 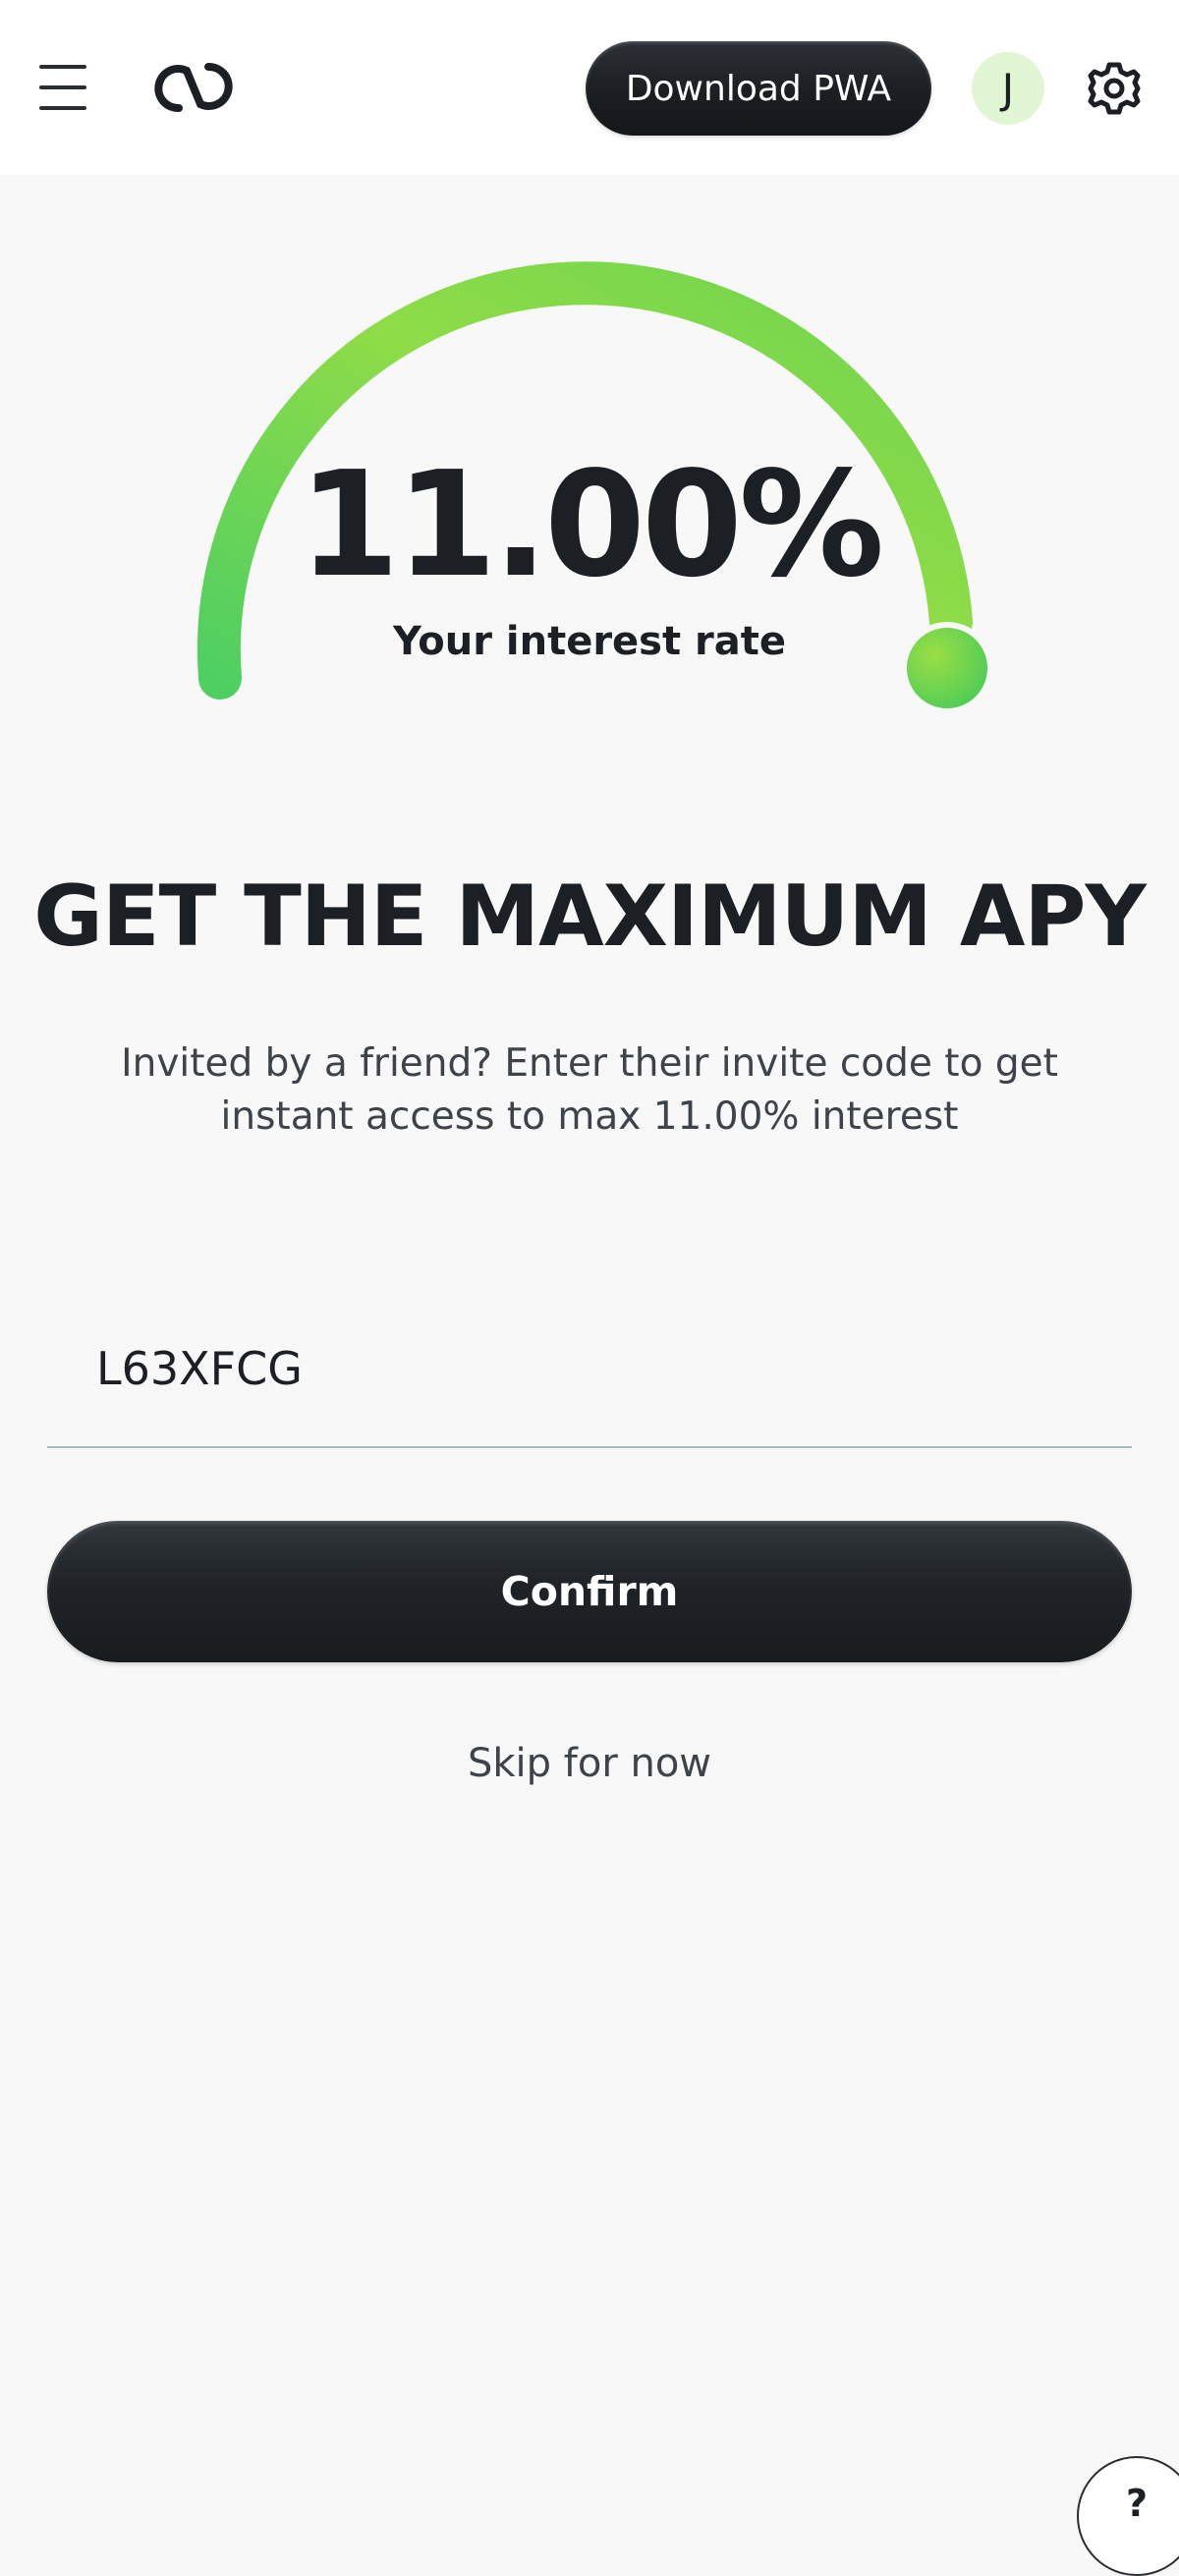 I want to click on link-logo-icon, so click(x=193, y=87).